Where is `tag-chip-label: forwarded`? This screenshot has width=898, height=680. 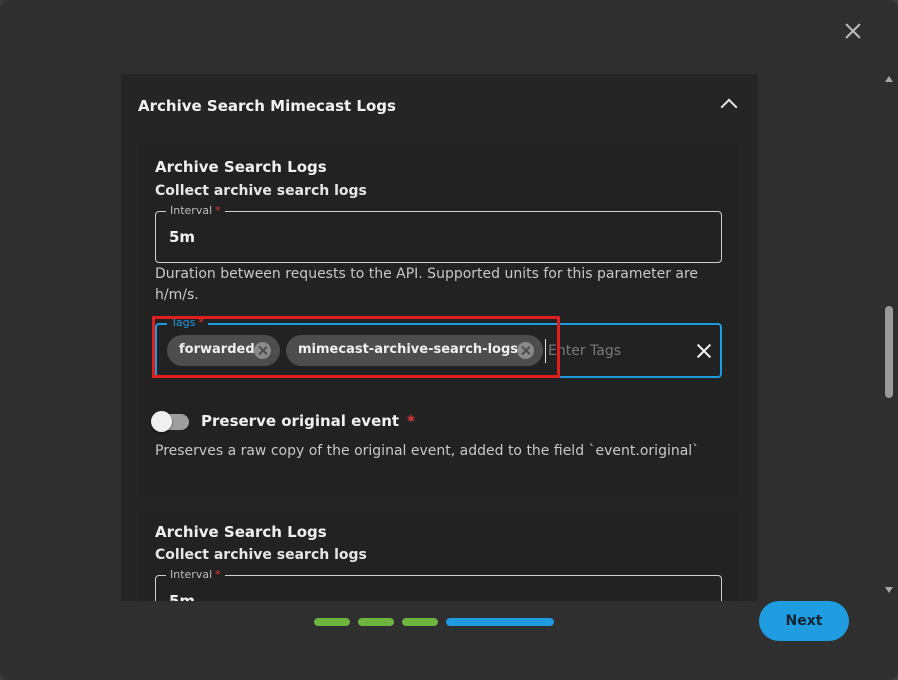 tag-chip-label: forwarded is located at coordinates (217, 349).